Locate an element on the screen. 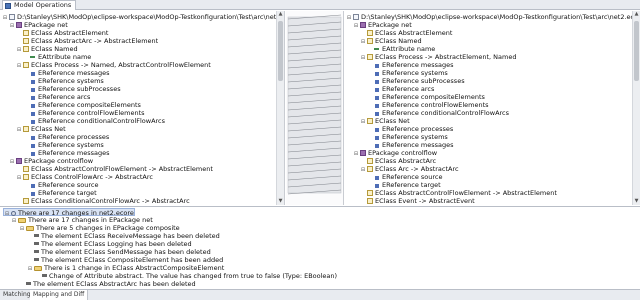 The height and width of the screenshot is (300, 640). class-icon is located at coordinates (370, 193).